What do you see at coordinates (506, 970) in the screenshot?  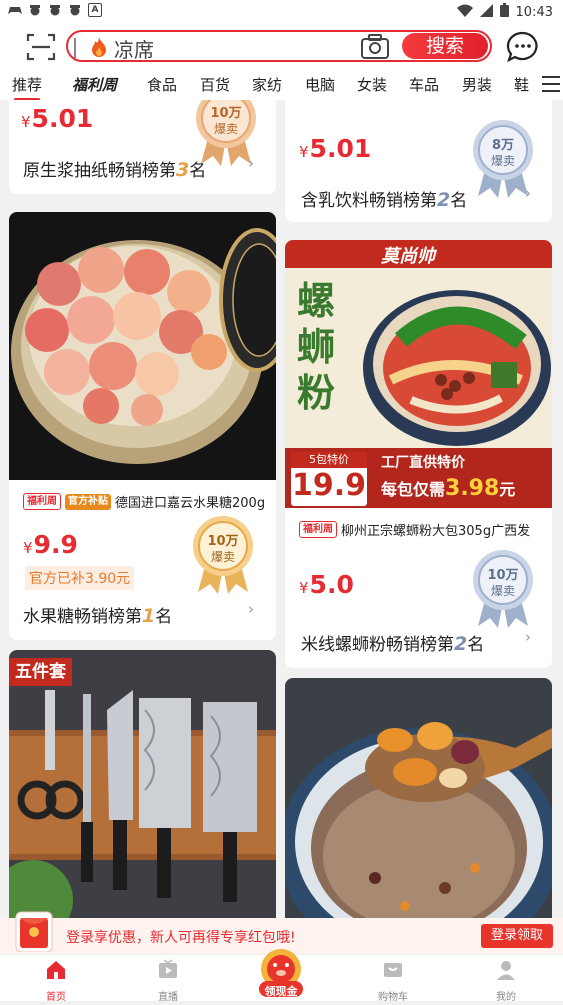 I see `user-icon` at bounding box center [506, 970].